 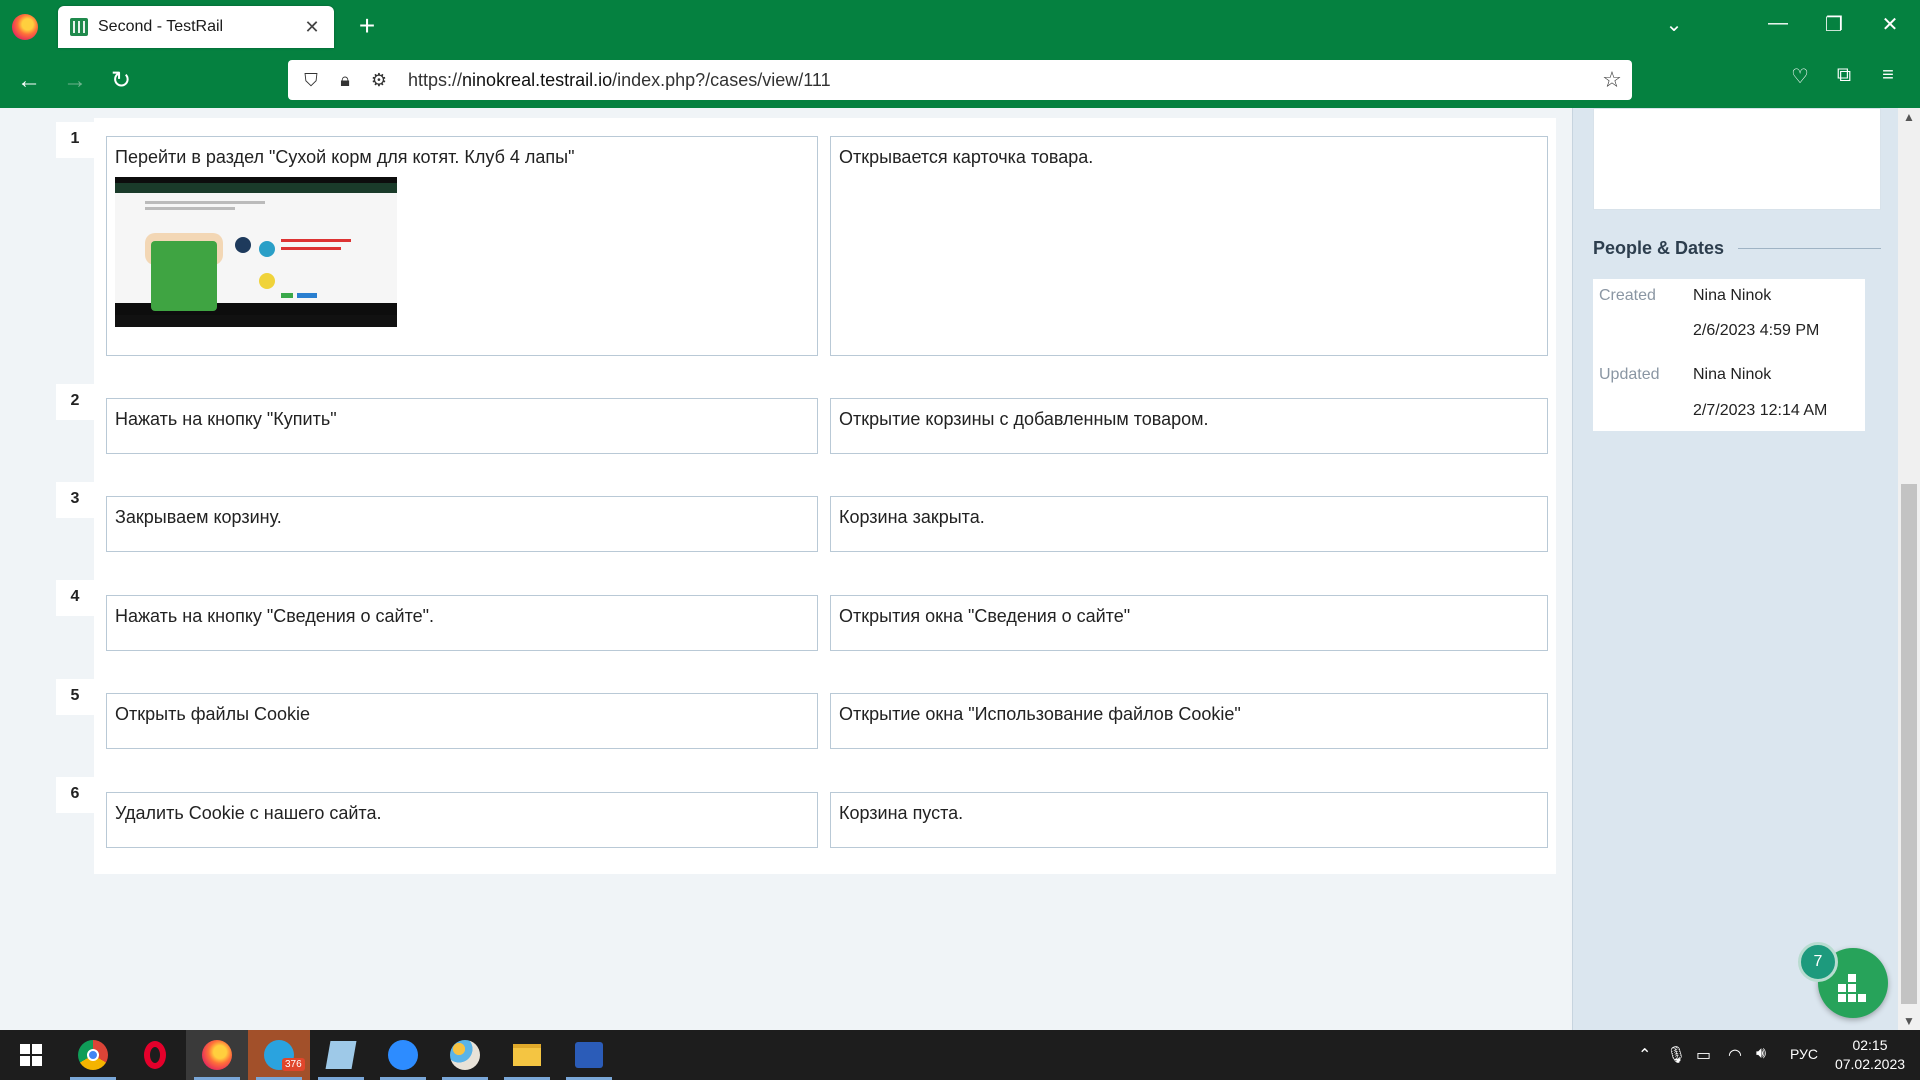 What do you see at coordinates (1909, 1021) in the screenshot?
I see `scroll-down-icon: ▼` at bounding box center [1909, 1021].